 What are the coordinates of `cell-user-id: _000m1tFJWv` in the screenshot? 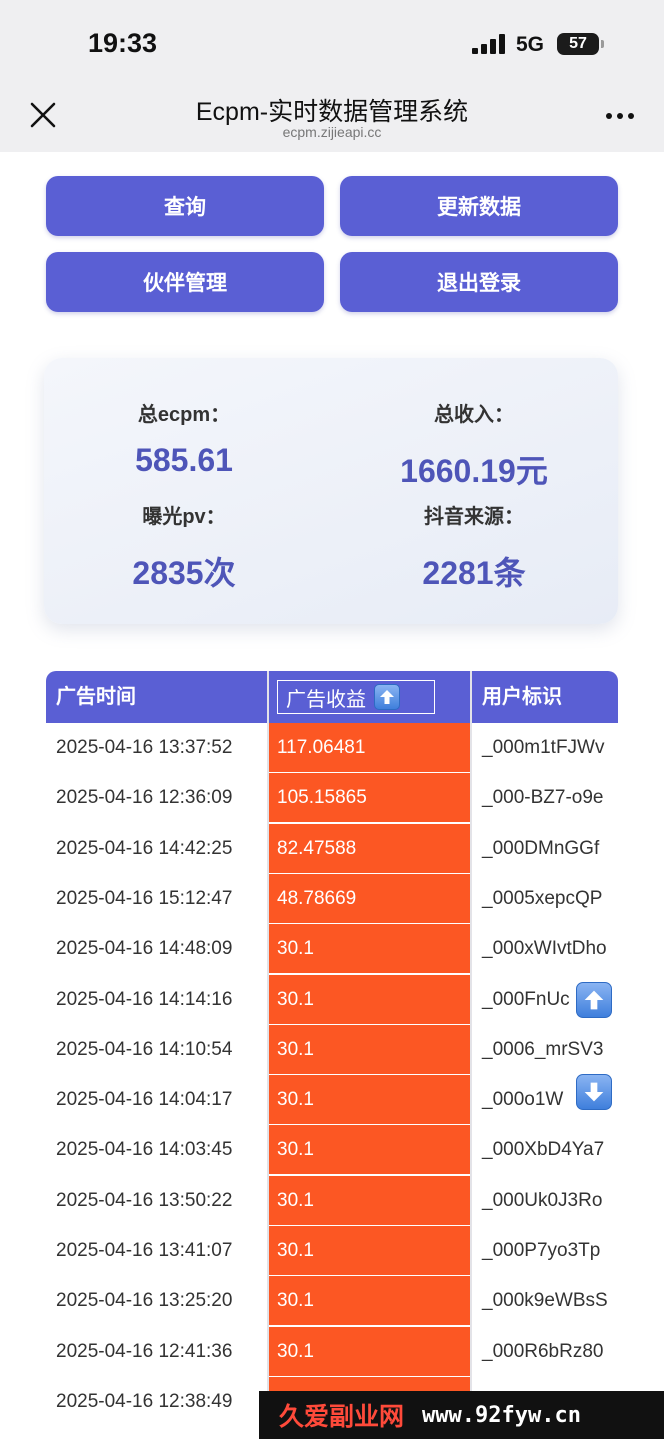 It's located at (545, 747).